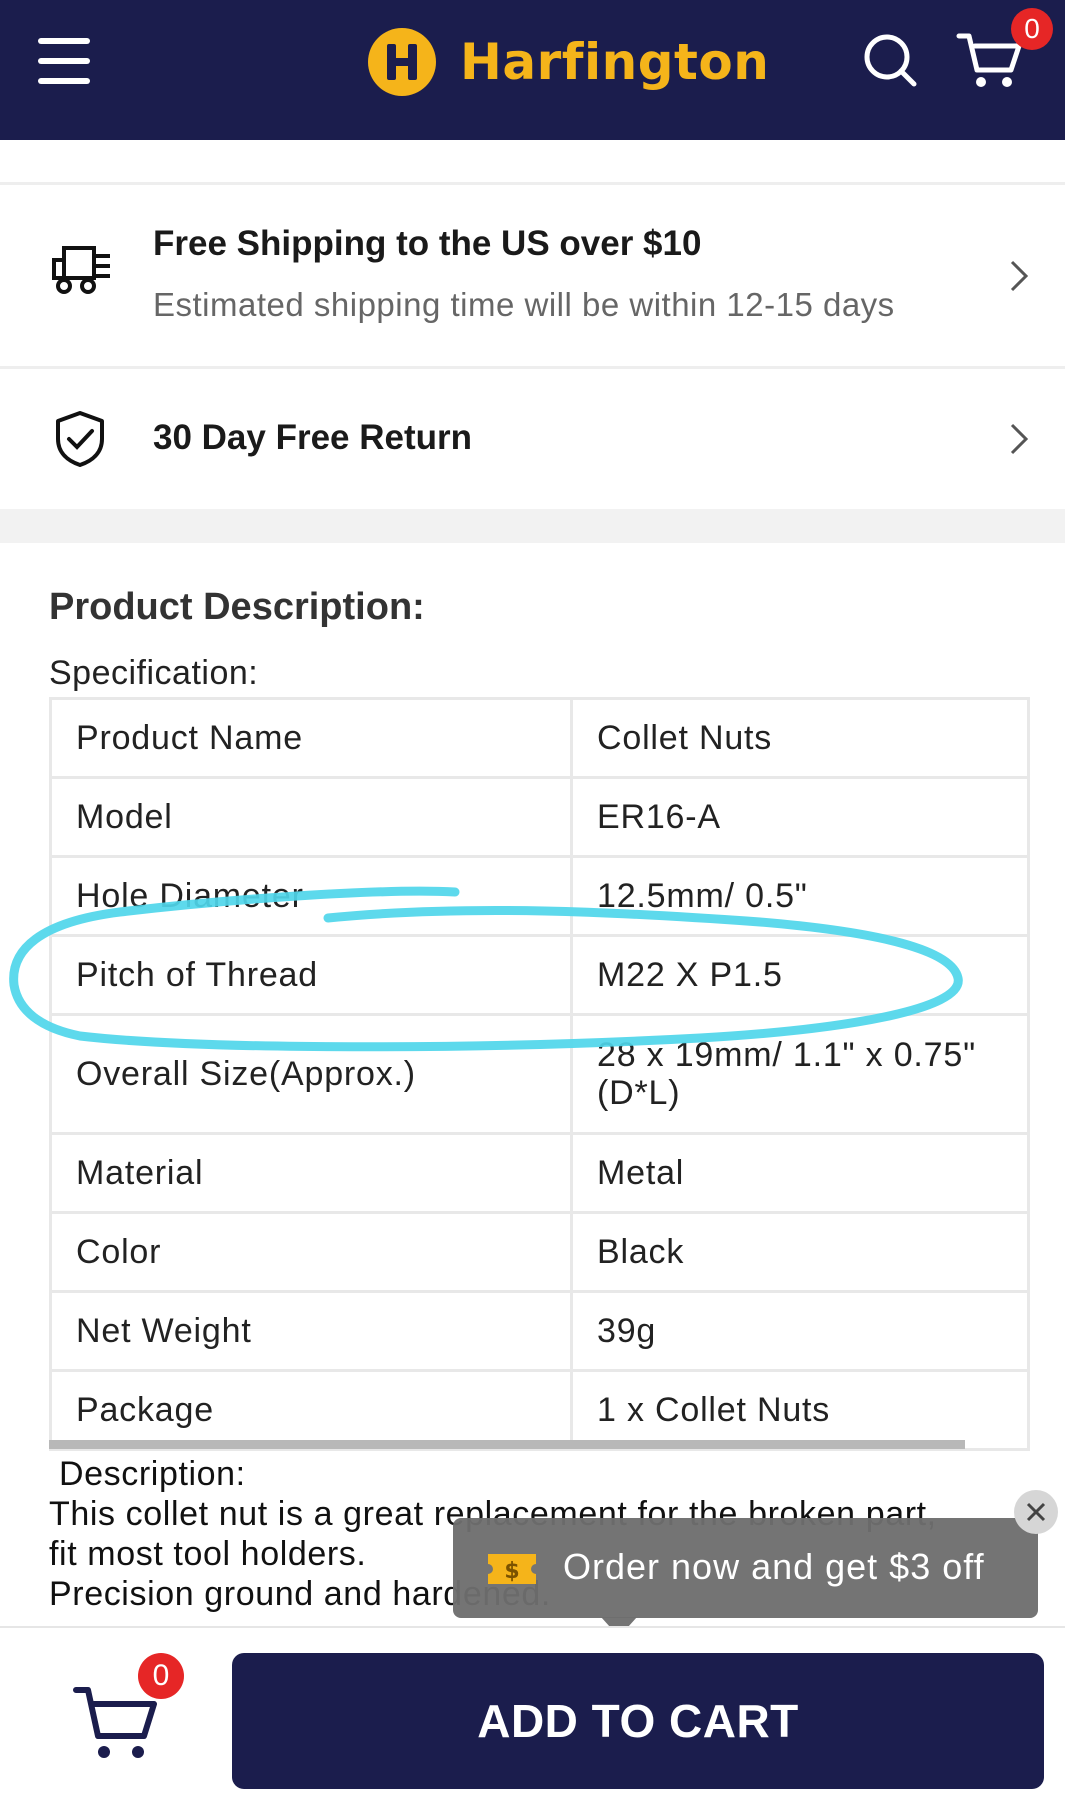  I want to click on shipping-title: Free Shipping to the US over $10, so click(427, 243).